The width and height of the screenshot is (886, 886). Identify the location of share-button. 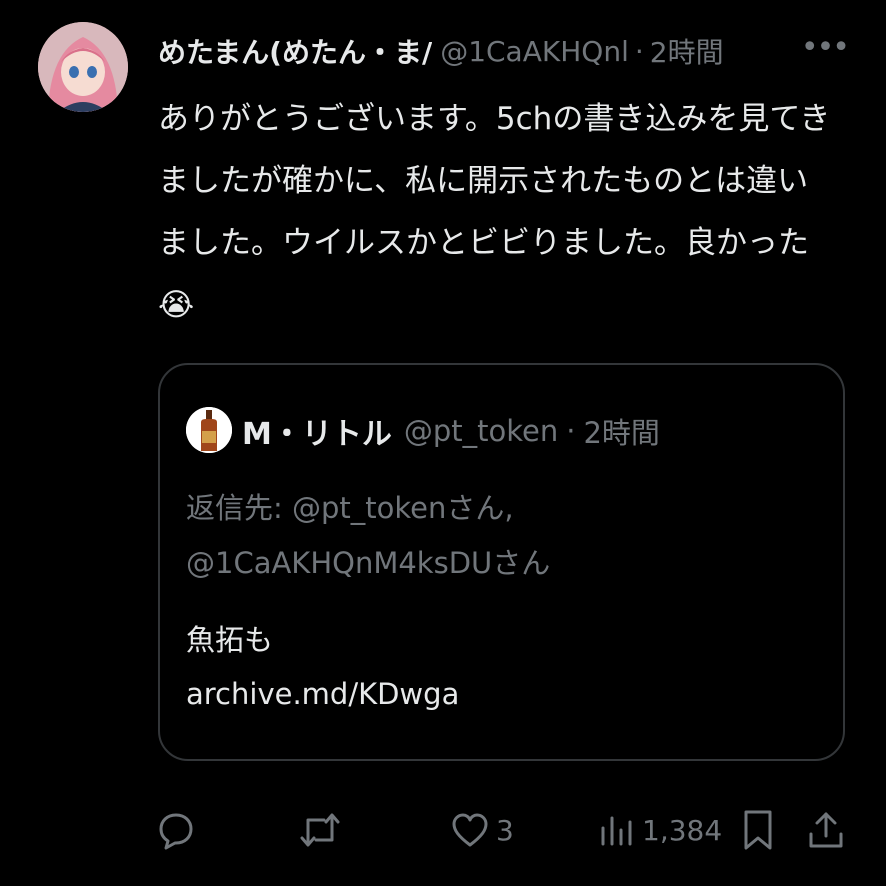
(826, 830).